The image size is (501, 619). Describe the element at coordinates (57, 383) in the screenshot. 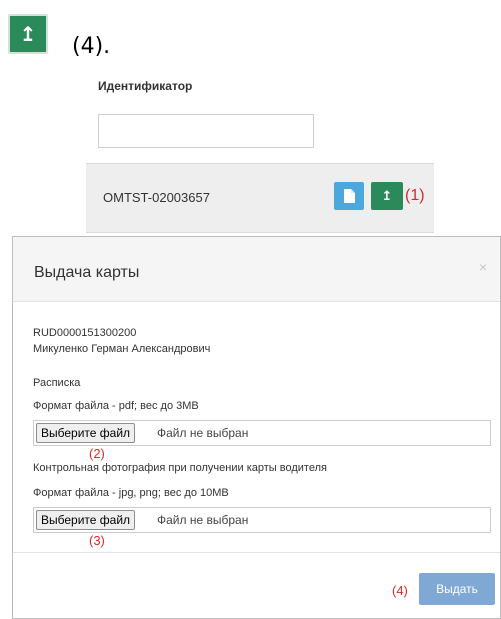

I see `receipt-label: Расписка` at that location.